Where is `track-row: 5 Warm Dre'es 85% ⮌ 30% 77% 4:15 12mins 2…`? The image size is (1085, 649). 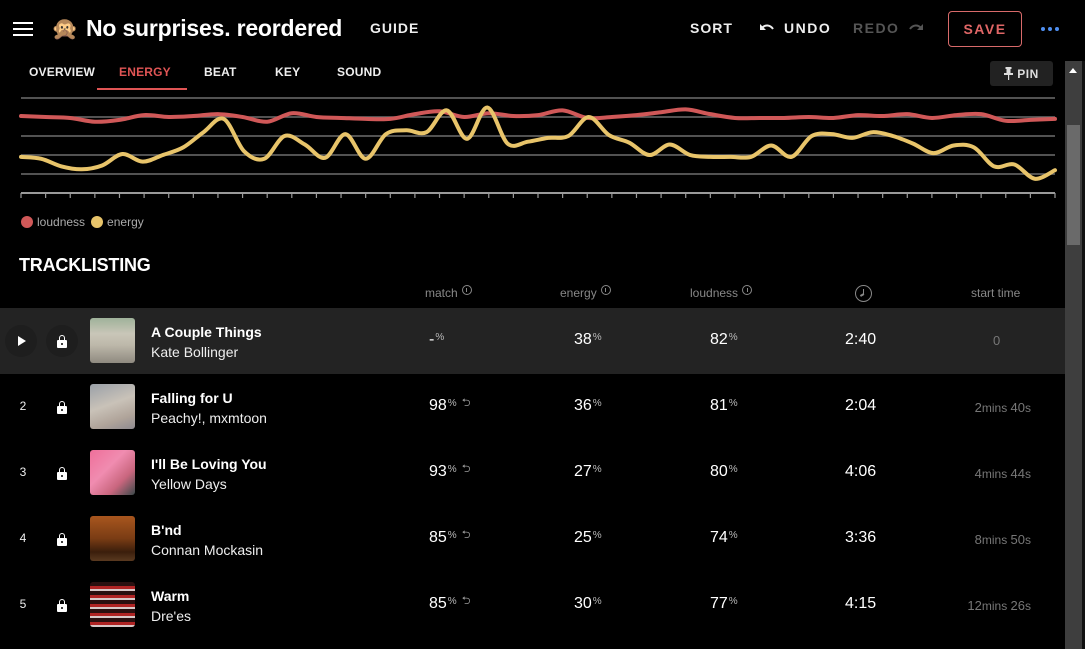 track-row: 5 Warm Dre'es 85% ⮌ 30% 77% 4:15 12mins 2… is located at coordinates (532, 605).